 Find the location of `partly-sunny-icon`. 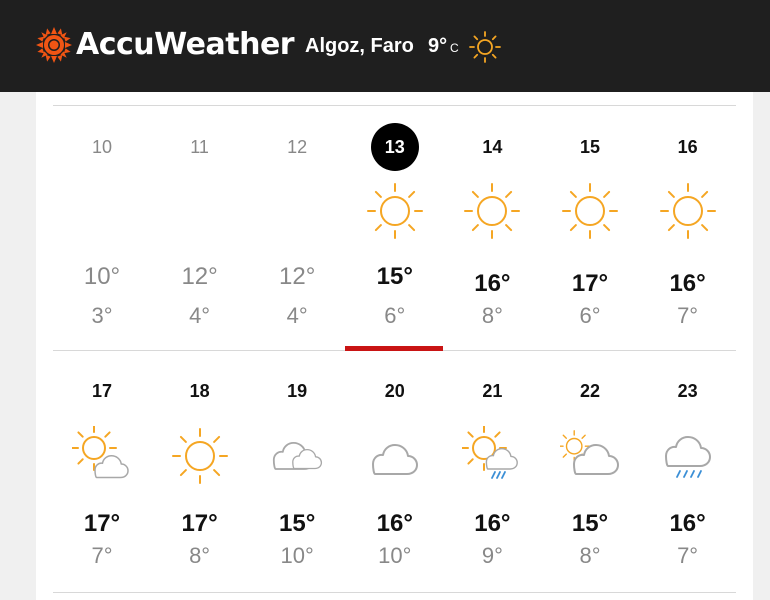

partly-sunny-icon is located at coordinates (100, 452).